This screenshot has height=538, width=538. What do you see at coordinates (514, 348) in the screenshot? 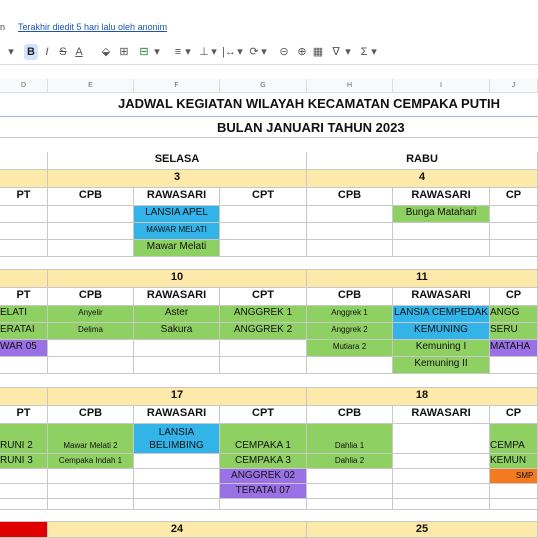
I see `activity-cell: MATAHA` at bounding box center [514, 348].